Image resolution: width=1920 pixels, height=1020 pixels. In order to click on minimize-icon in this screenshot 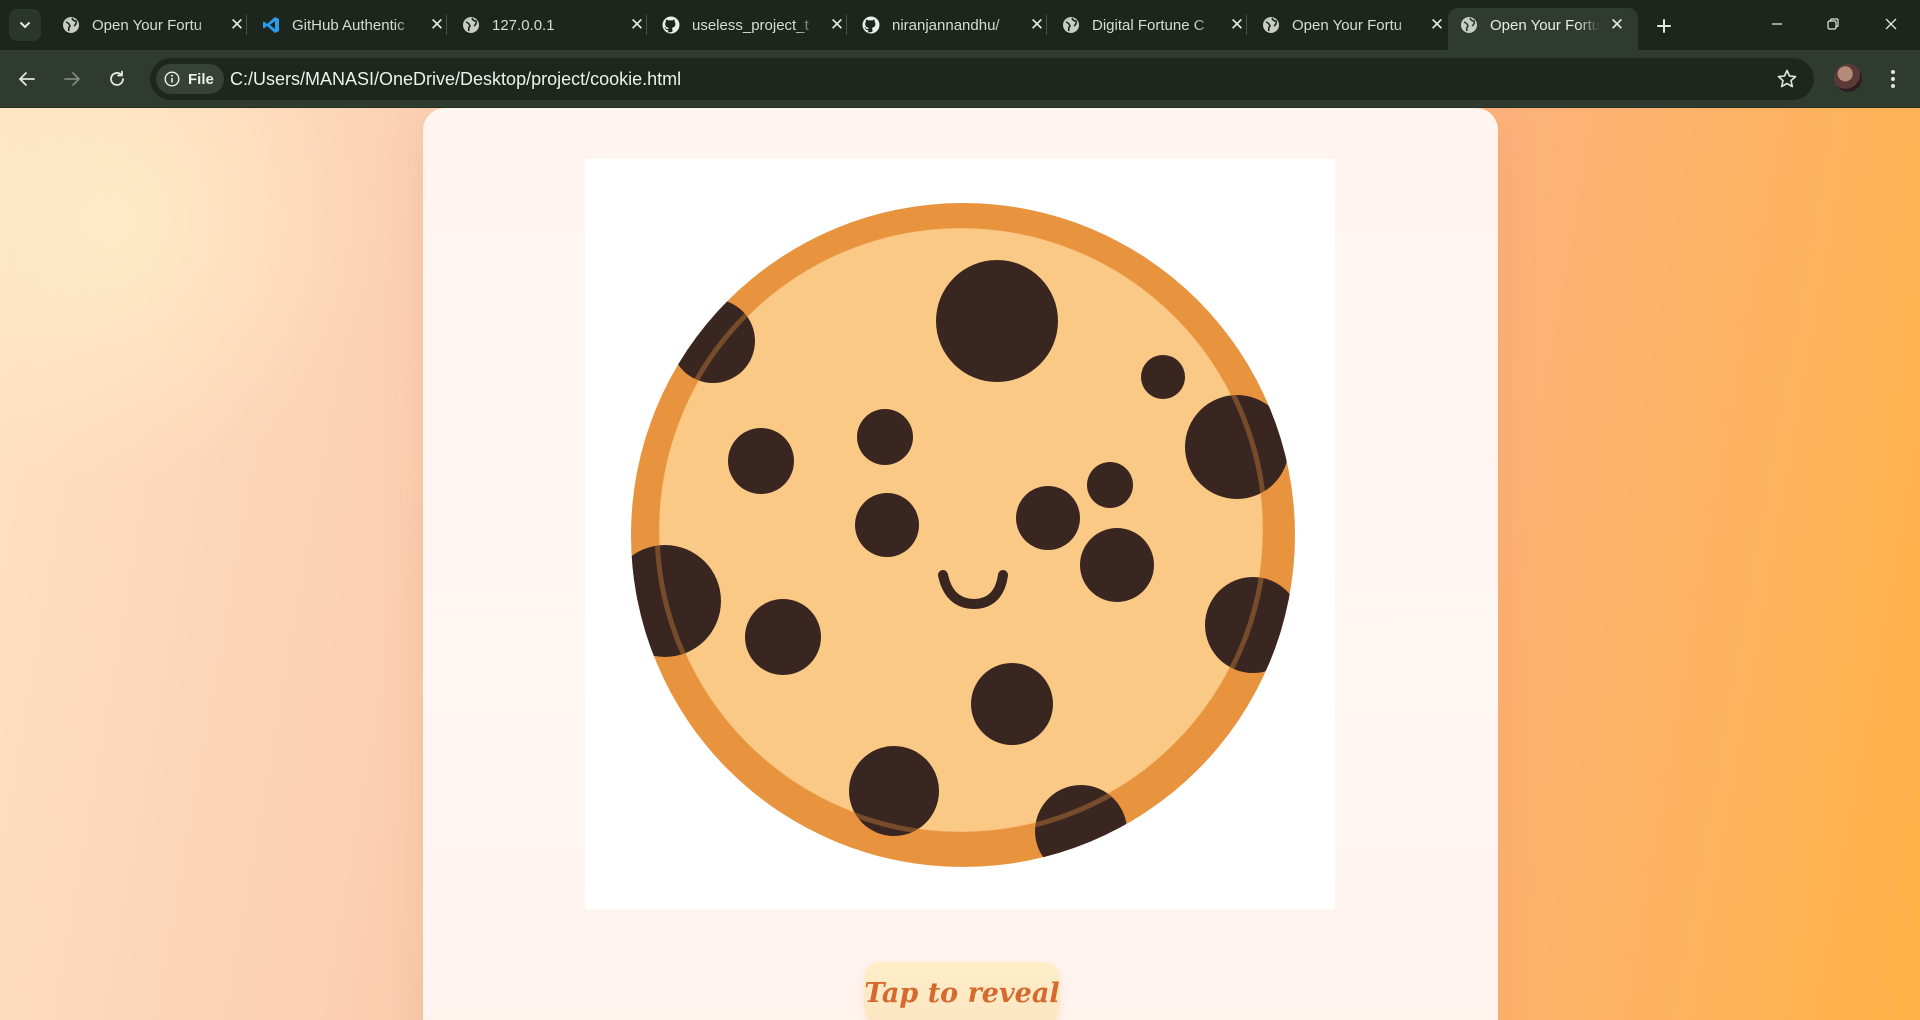, I will do `click(1777, 24)`.